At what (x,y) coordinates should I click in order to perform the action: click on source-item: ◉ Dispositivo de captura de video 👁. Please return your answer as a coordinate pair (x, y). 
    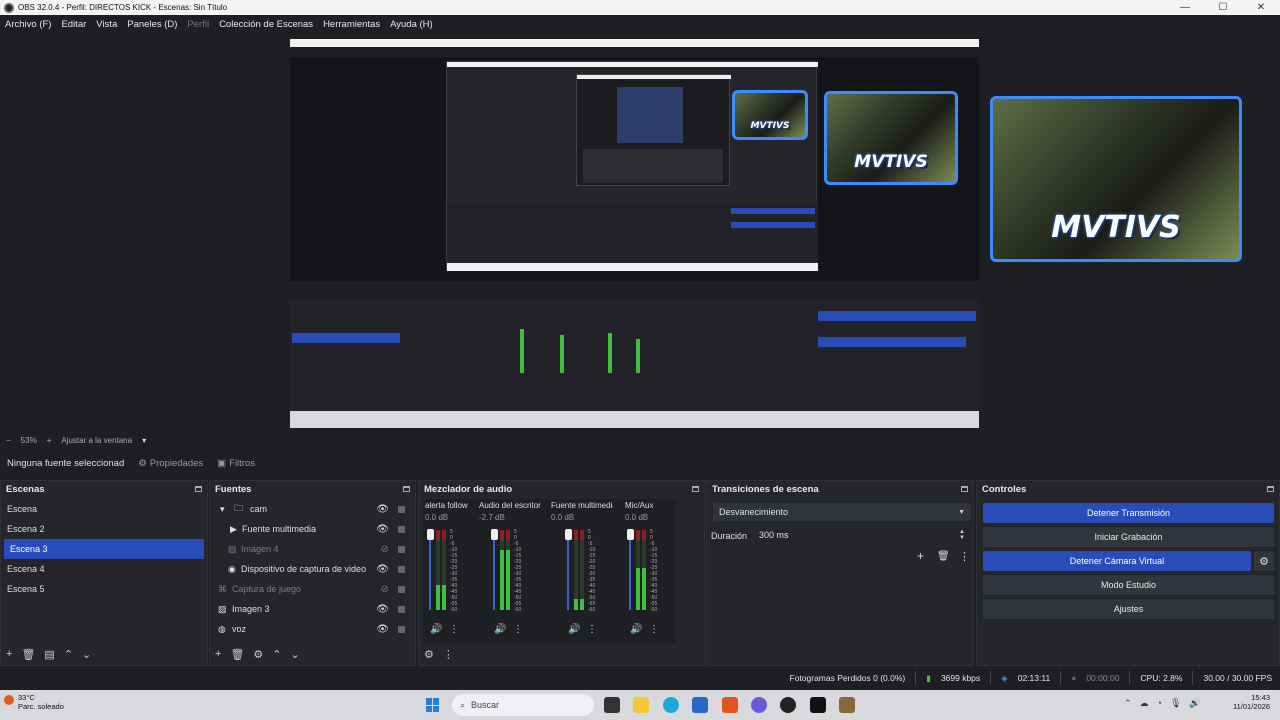
    Looking at the image, I should click on (312, 569).